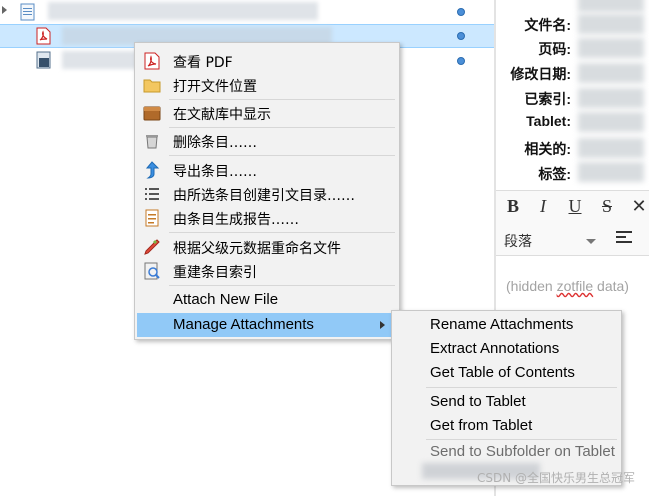  Describe the element at coordinates (591, 241) in the screenshot. I see `chevron-down-icon` at that location.